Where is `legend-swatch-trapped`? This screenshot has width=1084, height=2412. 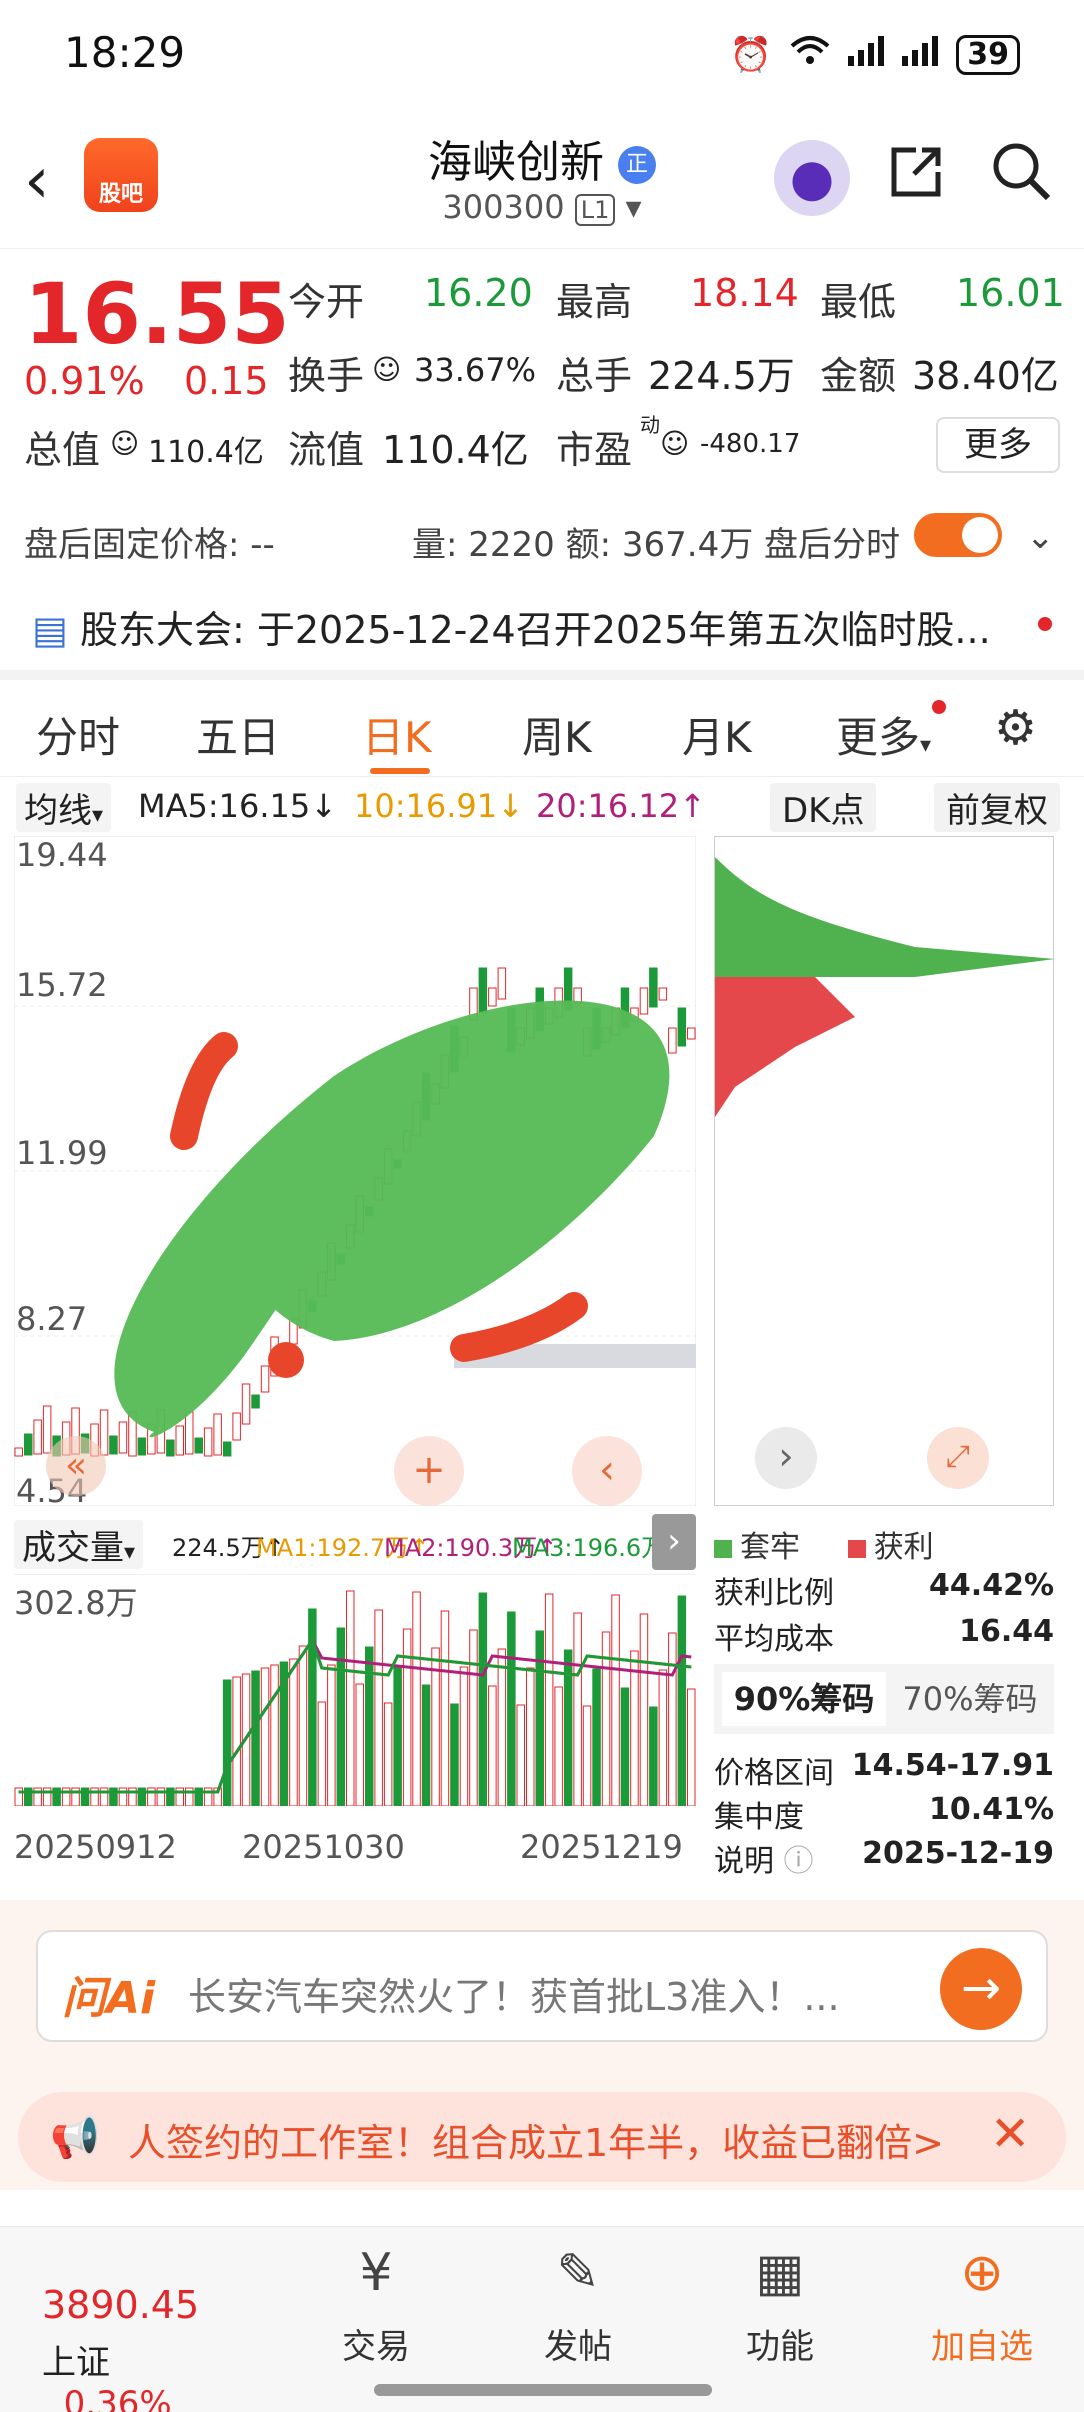 legend-swatch-trapped is located at coordinates (723, 1548).